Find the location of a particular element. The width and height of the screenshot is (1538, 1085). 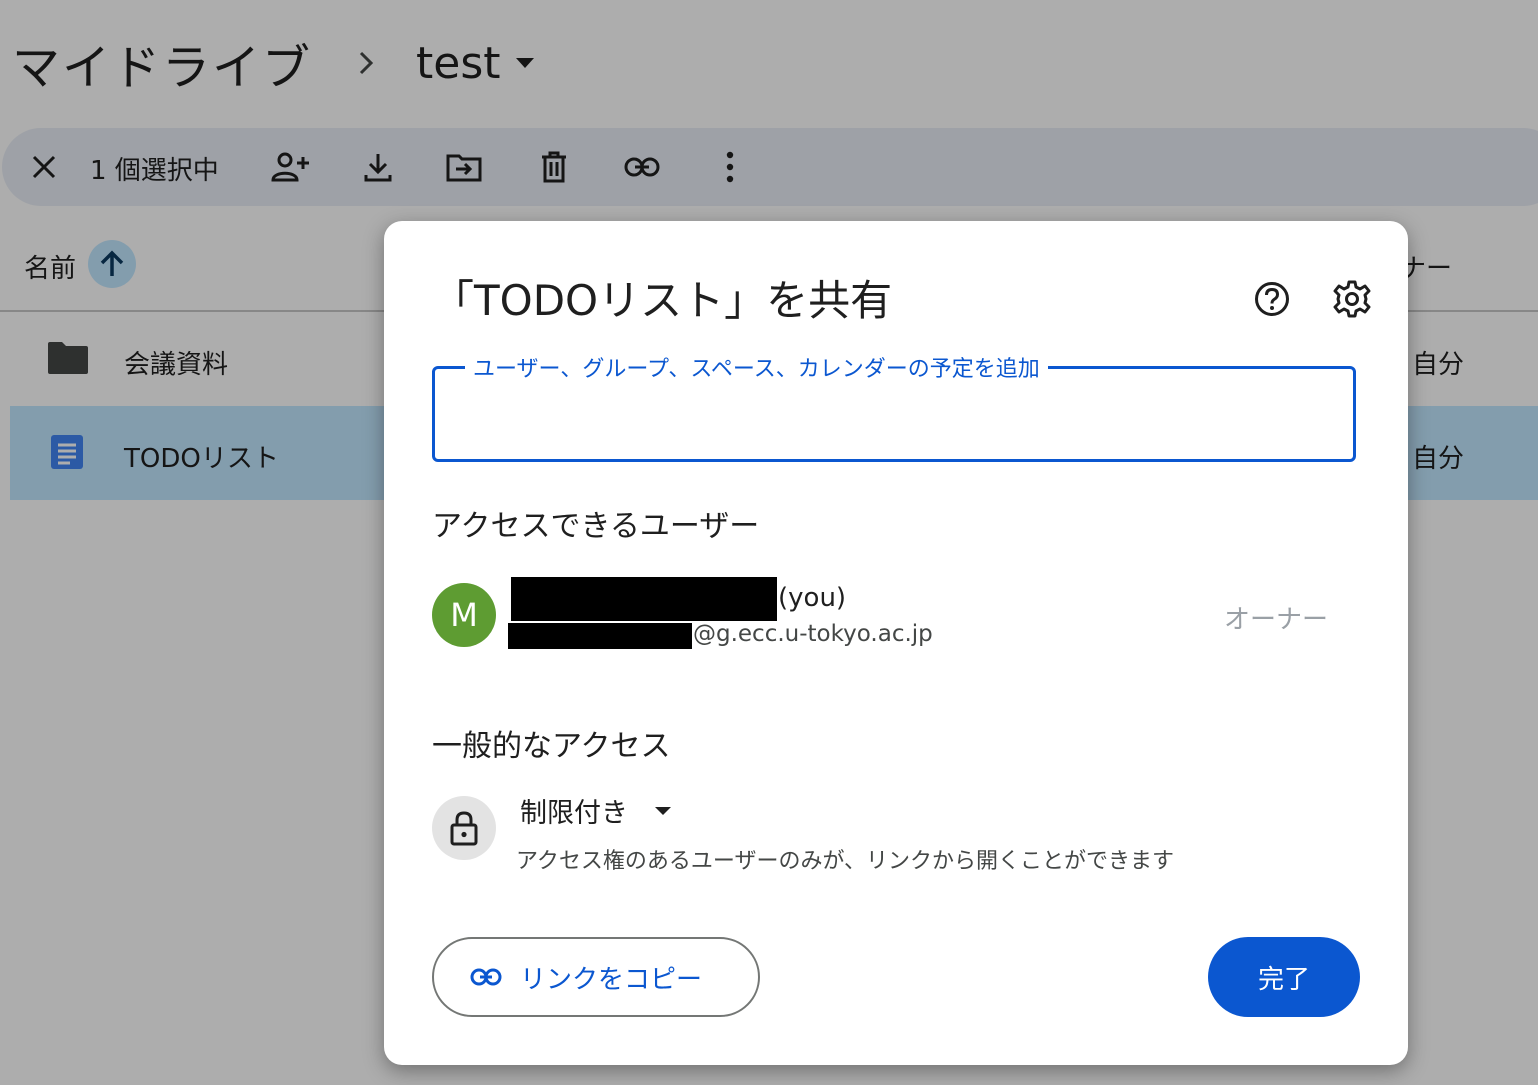

general-access-title: 一般的なアクセス is located at coordinates (551, 746).